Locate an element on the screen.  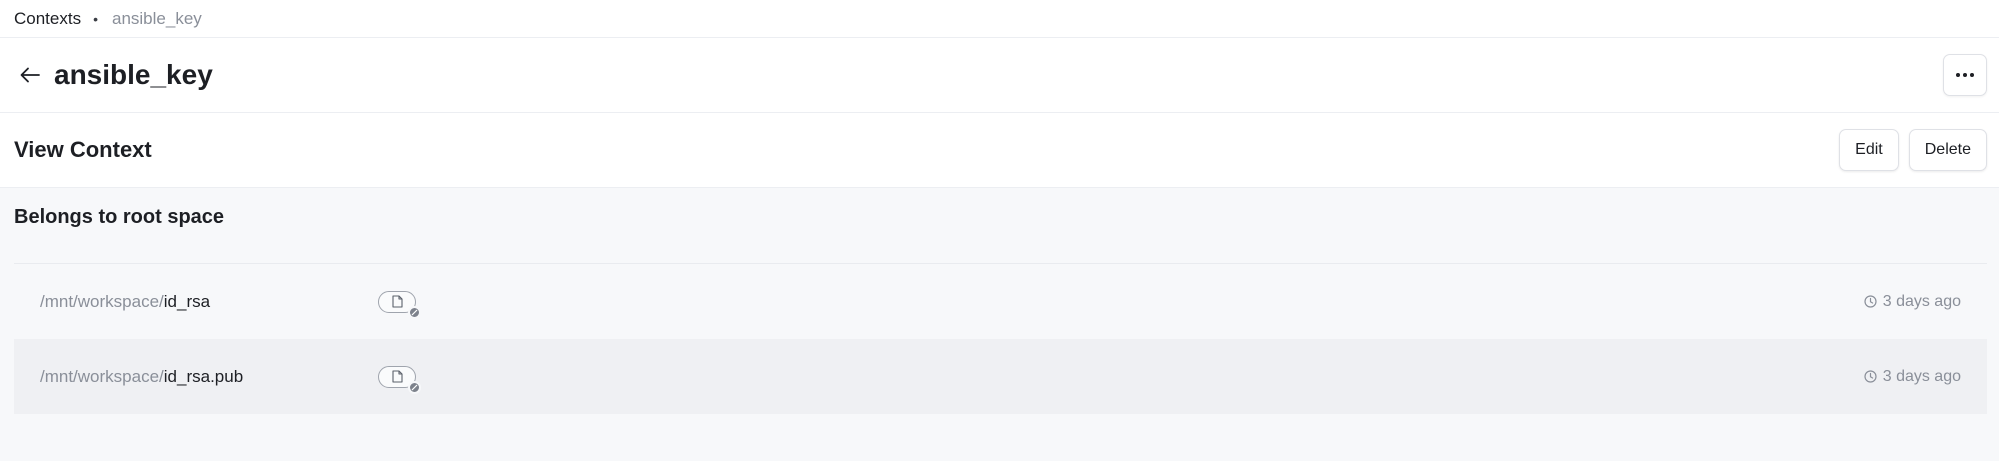
arrow-left-icon is located at coordinates (30, 75).